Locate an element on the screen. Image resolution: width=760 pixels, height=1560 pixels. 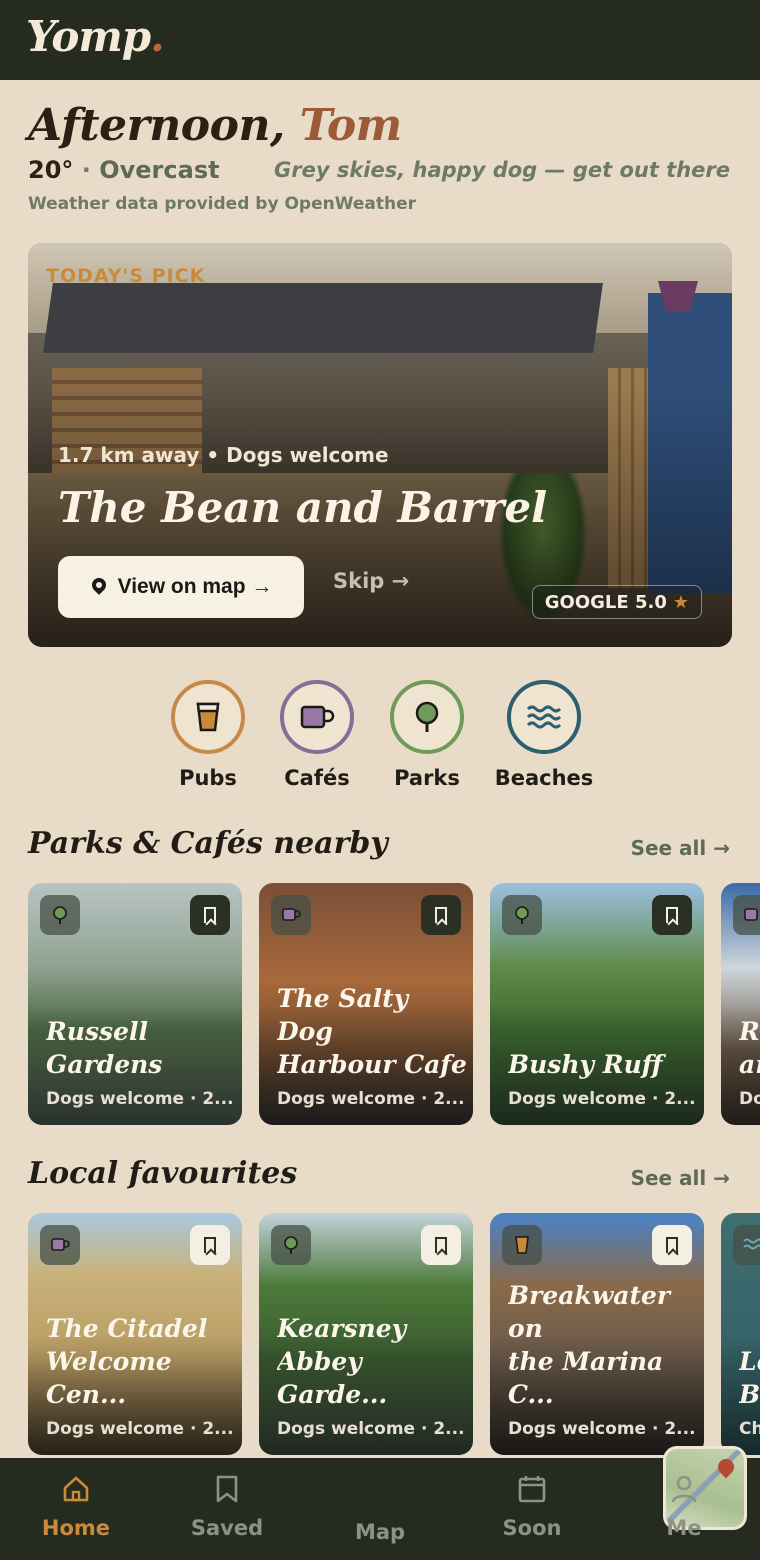
calendar-icon is located at coordinates (532, 1489).